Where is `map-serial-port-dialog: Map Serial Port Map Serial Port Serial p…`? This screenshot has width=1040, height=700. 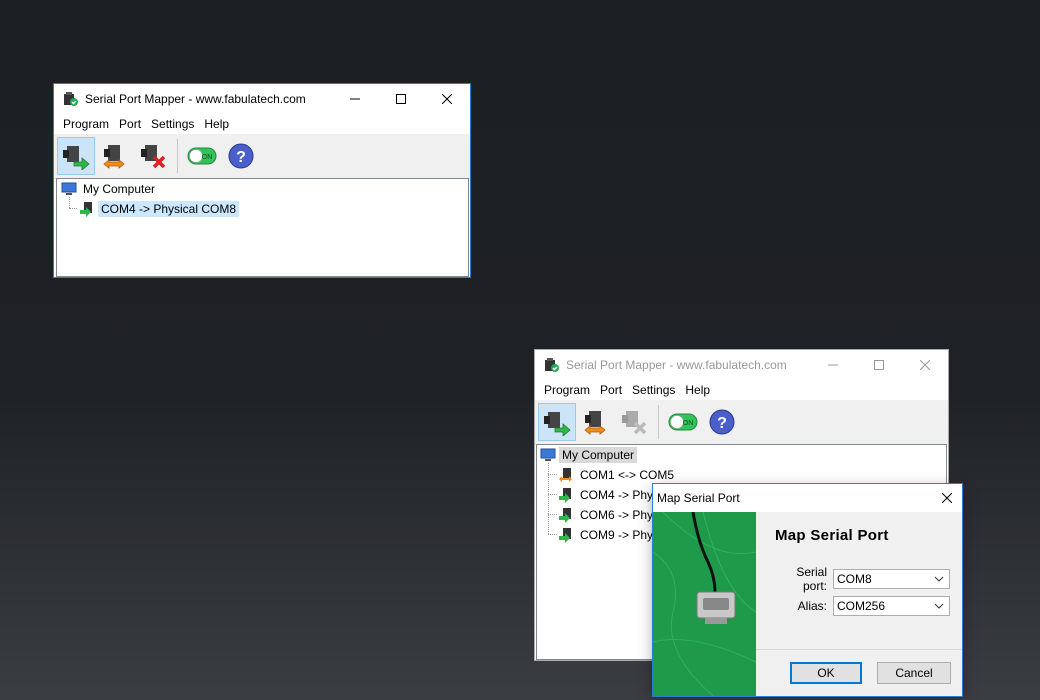 map-serial-port-dialog: Map Serial Port Map Serial Port Serial p… is located at coordinates (807, 590).